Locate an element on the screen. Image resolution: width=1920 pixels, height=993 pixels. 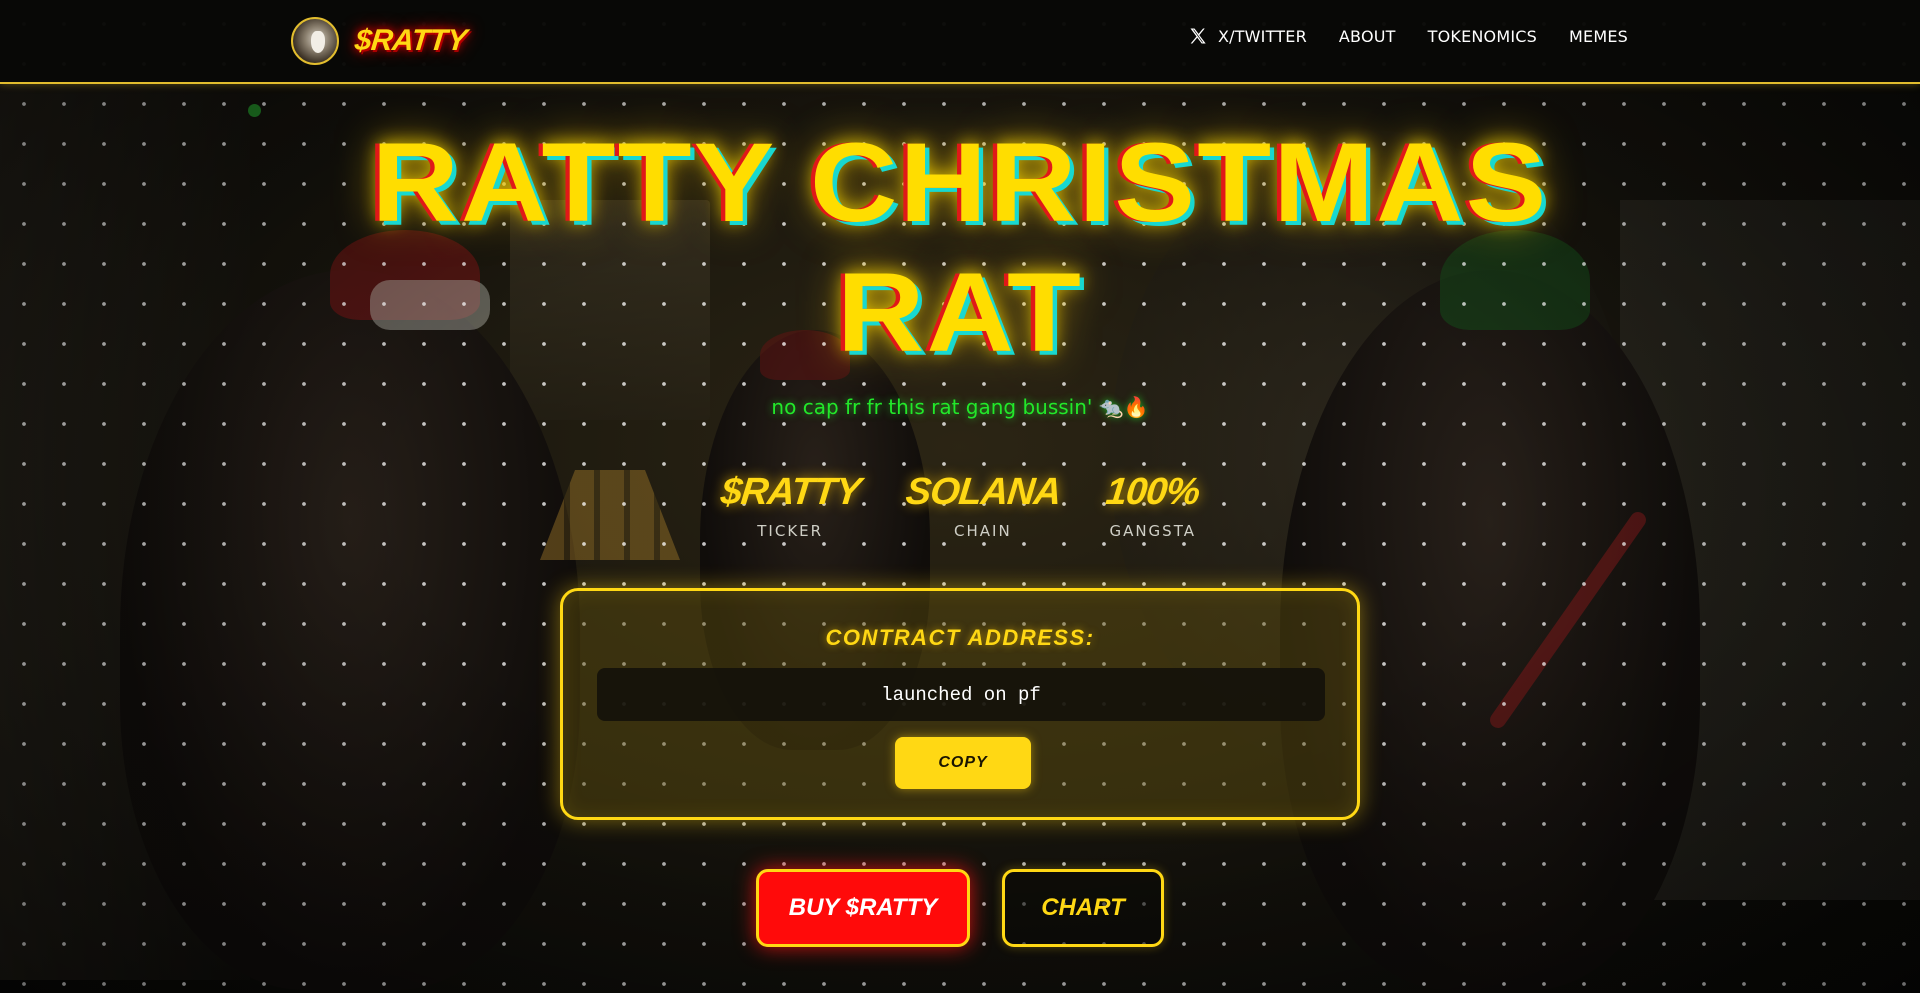
contract-address-label: CONTRACT ADDRESS: is located at coordinates (960, 637).